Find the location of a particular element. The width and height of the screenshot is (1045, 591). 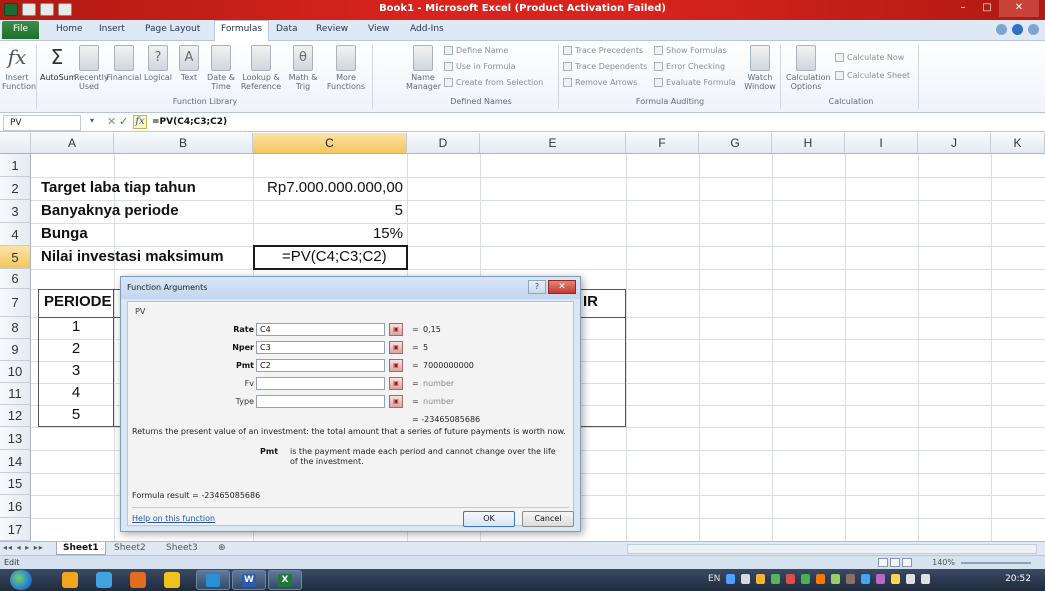

column-header: I is located at coordinates (881, 143).